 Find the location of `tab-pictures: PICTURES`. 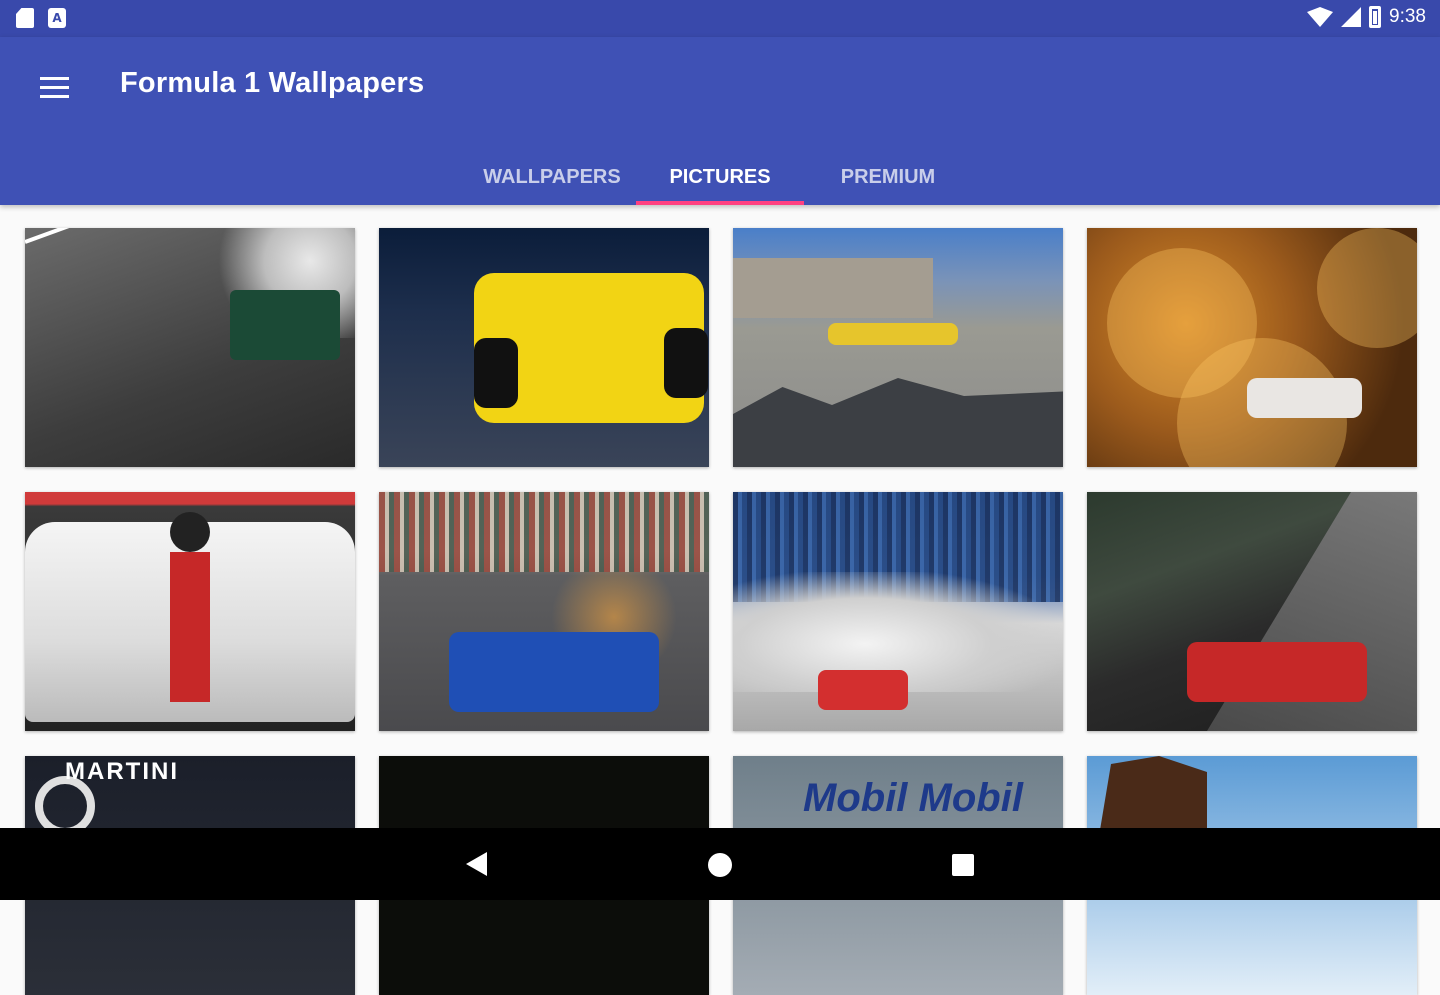

tab-pictures: PICTURES is located at coordinates (720, 177).